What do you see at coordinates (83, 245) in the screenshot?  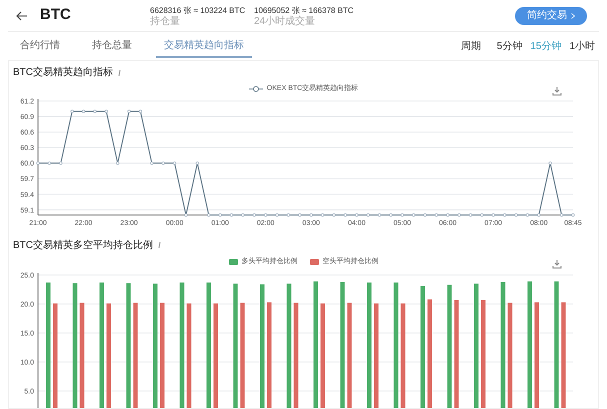 I see `chart-title: BTC交易精英多空平均持仓比例` at bounding box center [83, 245].